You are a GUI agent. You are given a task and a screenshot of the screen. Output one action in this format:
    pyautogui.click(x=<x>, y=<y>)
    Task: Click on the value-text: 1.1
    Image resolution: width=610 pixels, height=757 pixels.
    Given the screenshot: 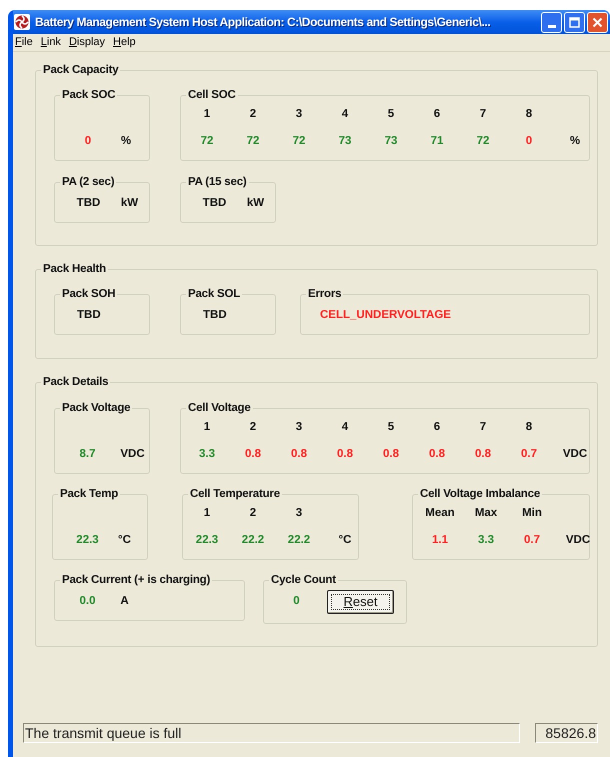 What is the action you would take?
    pyautogui.click(x=440, y=540)
    